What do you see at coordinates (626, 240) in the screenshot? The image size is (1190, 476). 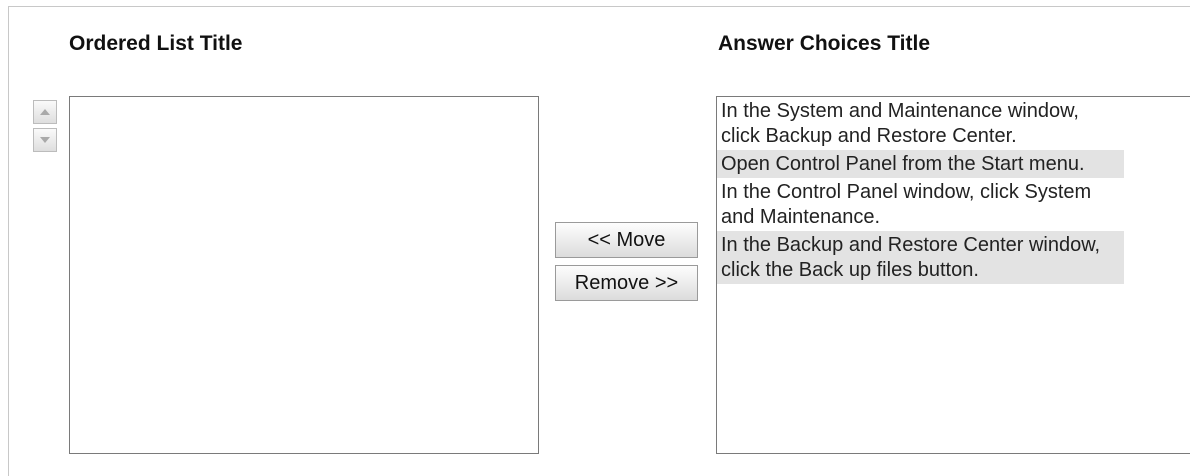 I see `move-button: << Move` at bounding box center [626, 240].